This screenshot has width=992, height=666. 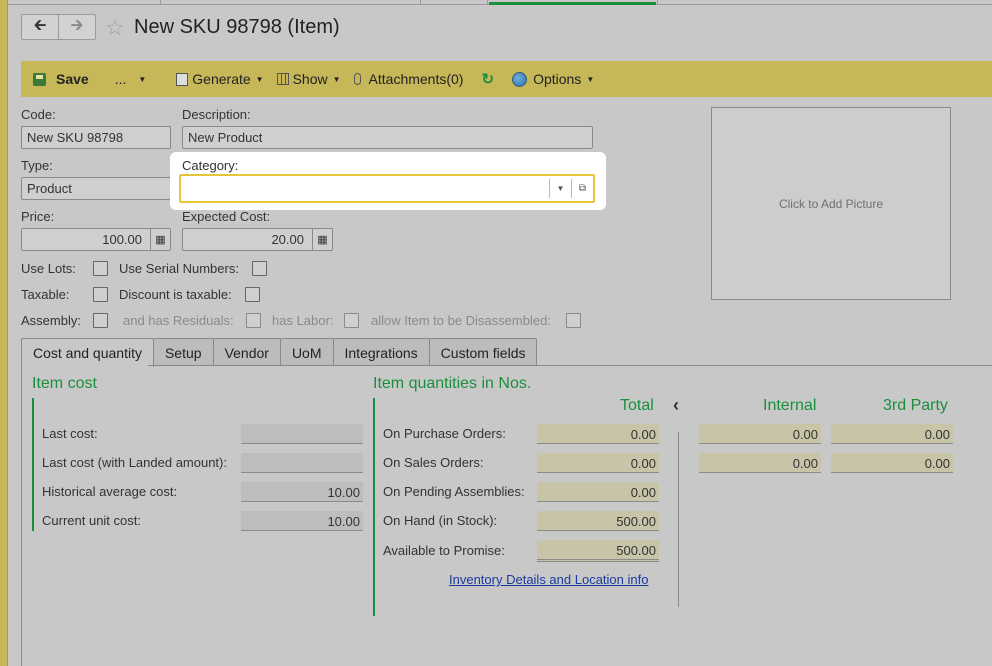 What do you see at coordinates (216, 114) in the screenshot?
I see `description-label: Description:` at bounding box center [216, 114].